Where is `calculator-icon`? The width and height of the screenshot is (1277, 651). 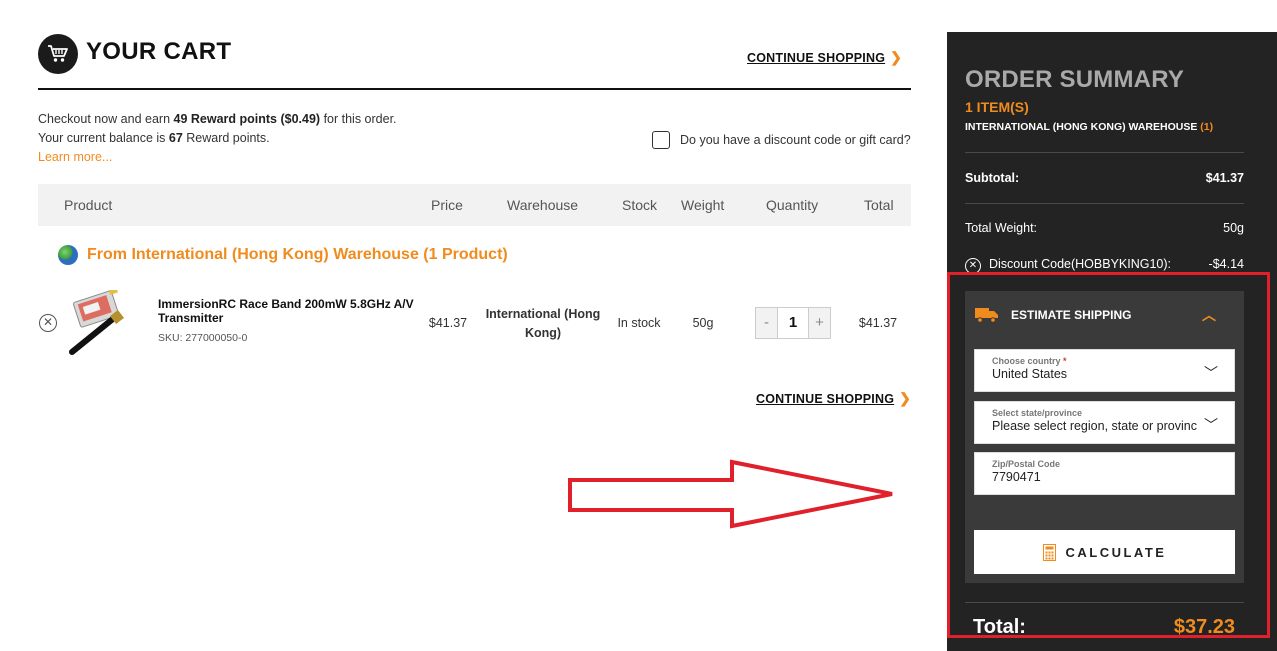 calculator-icon is located at coordinates (1049, 552).